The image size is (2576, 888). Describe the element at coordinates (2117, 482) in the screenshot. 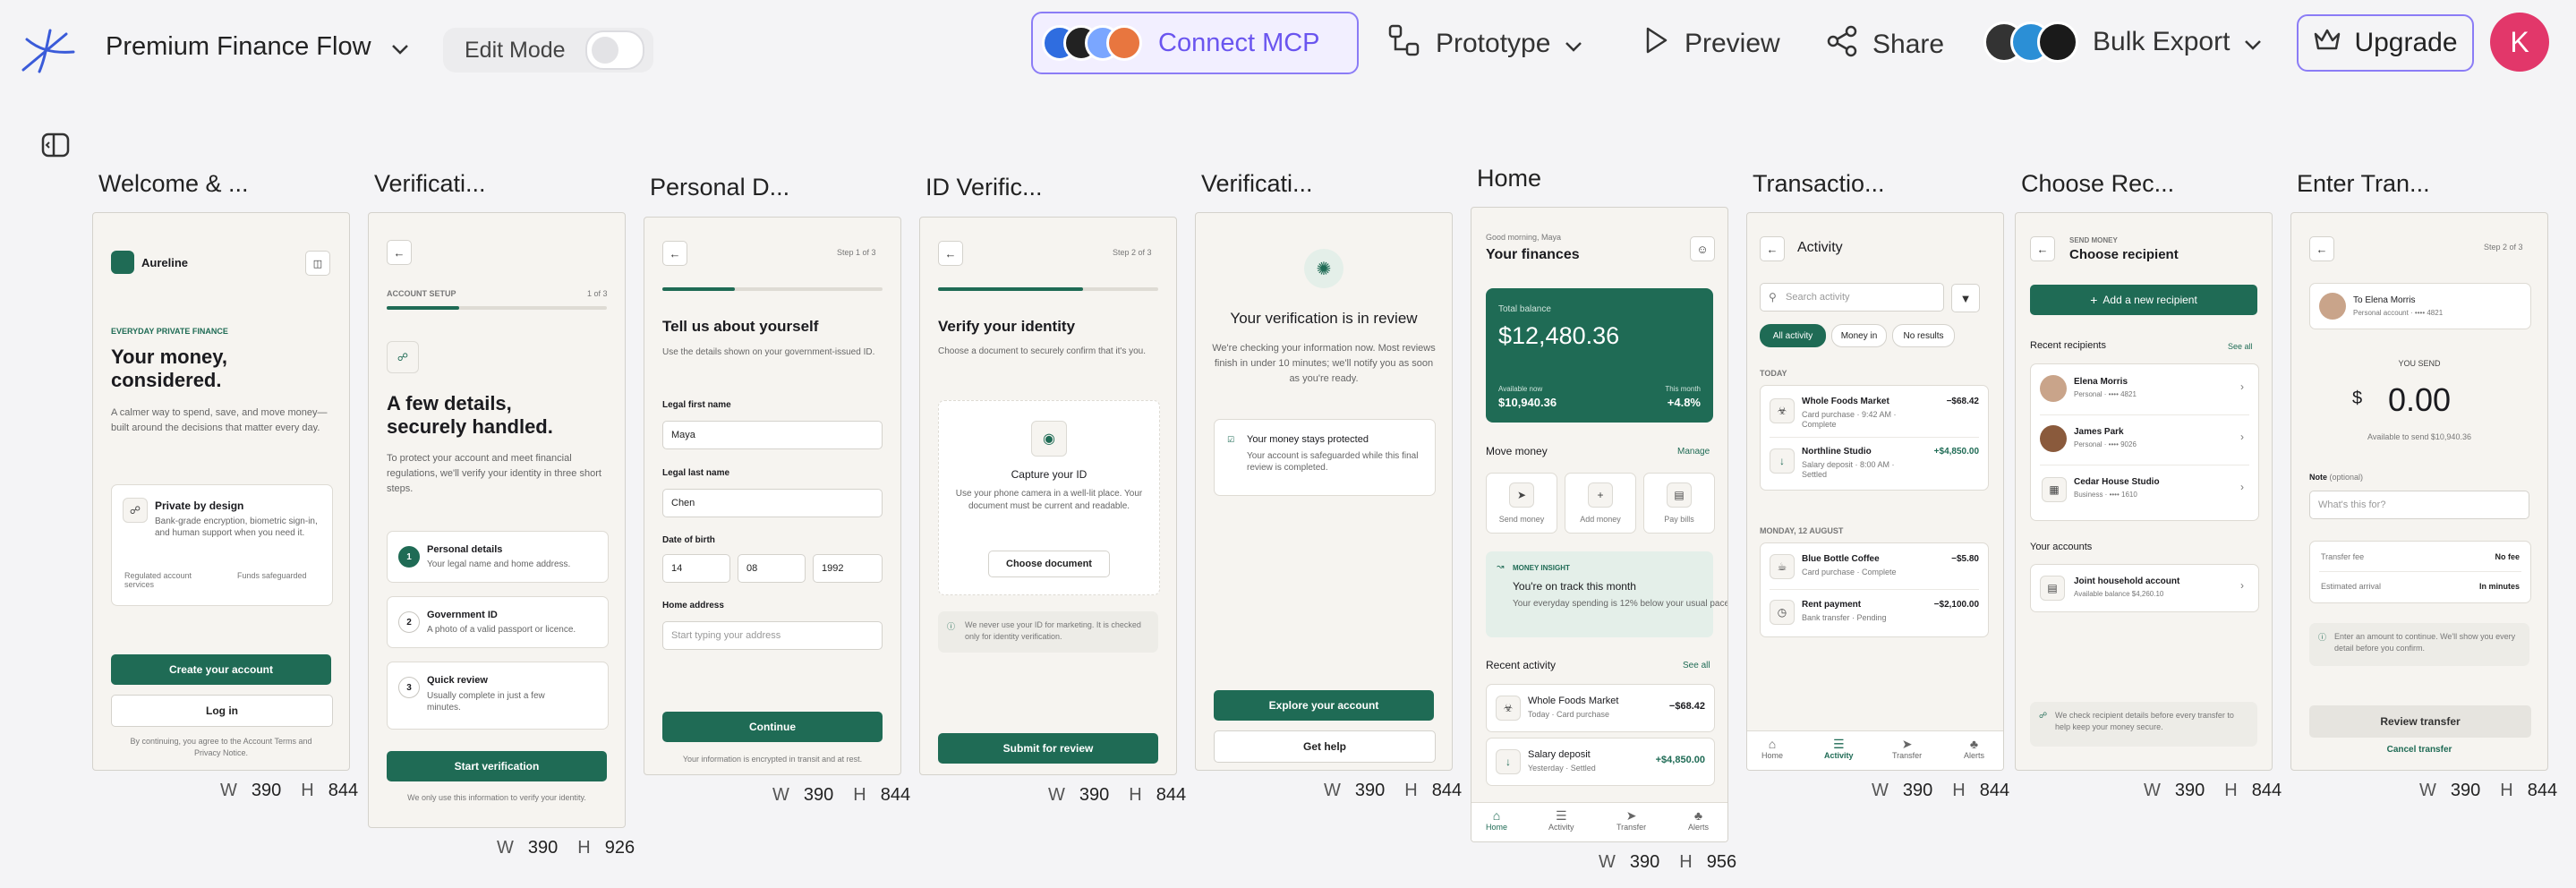

I see `recipient-name: Cedar House Studio` at that location.